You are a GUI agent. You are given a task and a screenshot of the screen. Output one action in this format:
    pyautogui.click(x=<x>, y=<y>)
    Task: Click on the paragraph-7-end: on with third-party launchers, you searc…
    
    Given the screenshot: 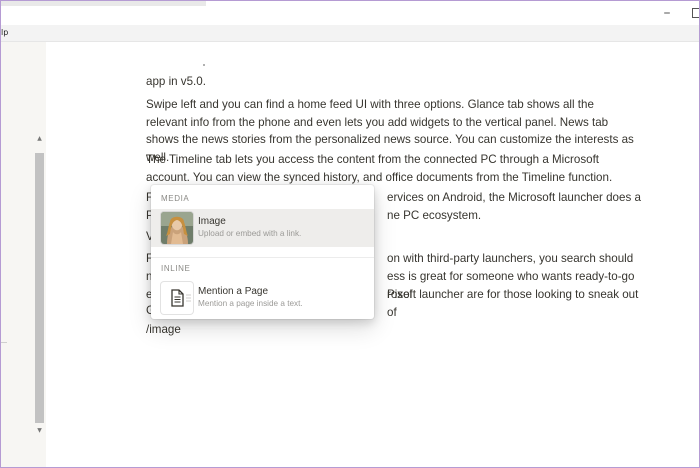 What is the action you would take?
    pyautogui.click(x=512, y=259)
    